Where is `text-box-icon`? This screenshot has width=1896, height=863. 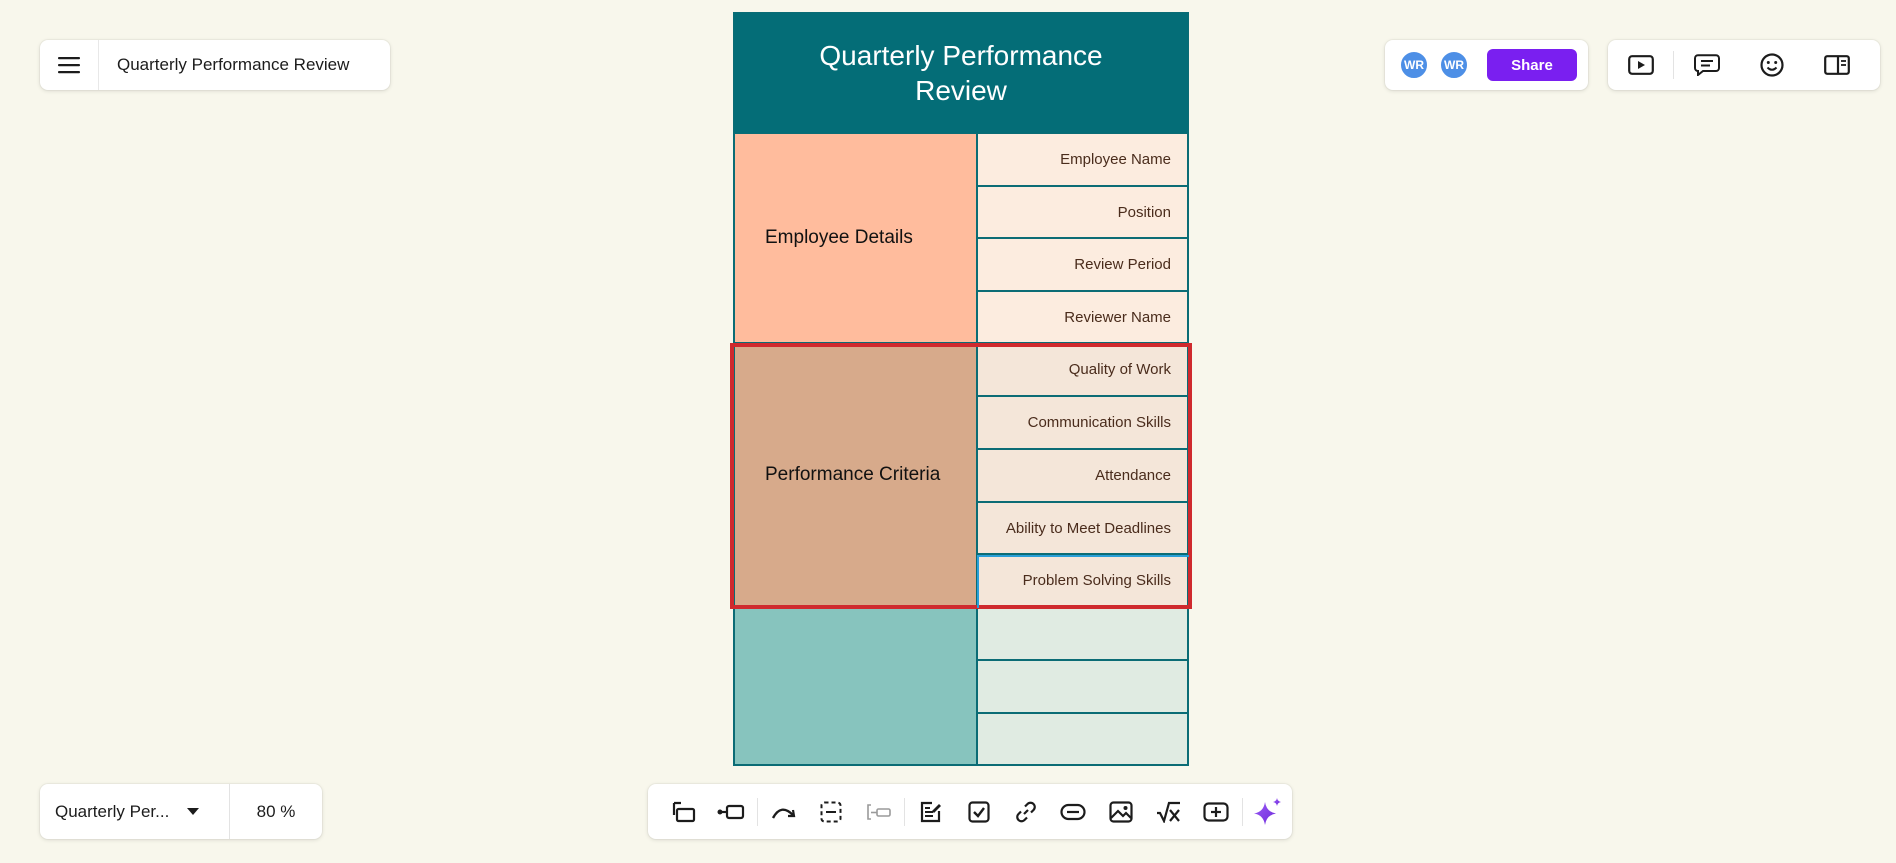 text-box-icon is located at coordinates (878, 811).